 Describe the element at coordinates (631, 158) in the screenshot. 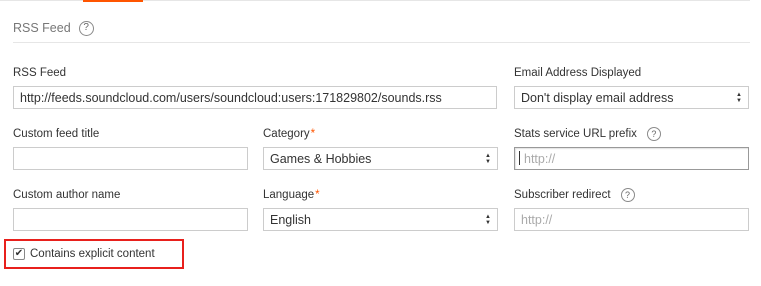

I see `stats-prefix-input` at that location.